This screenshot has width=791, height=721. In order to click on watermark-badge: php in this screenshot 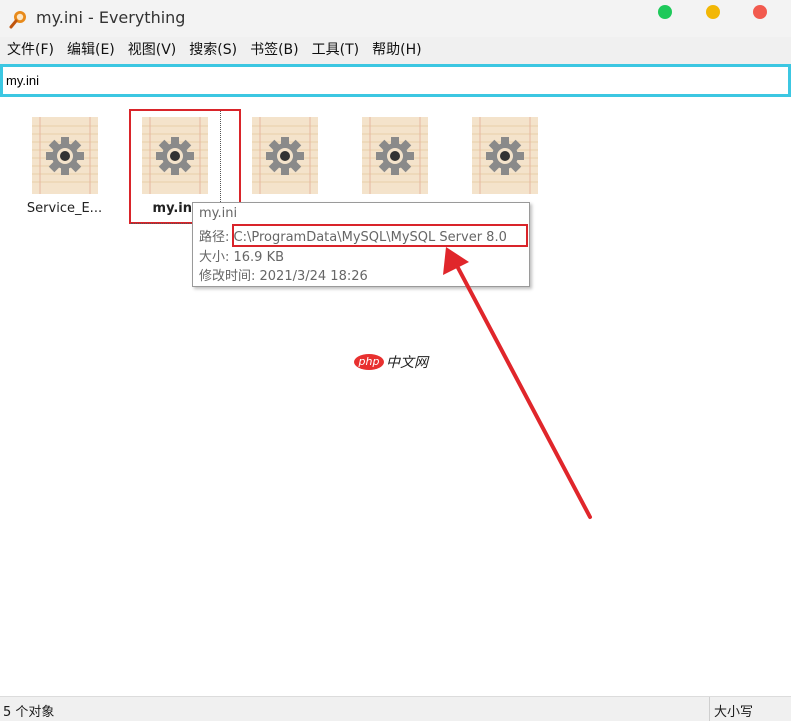, I will do `click(369, 362)`.